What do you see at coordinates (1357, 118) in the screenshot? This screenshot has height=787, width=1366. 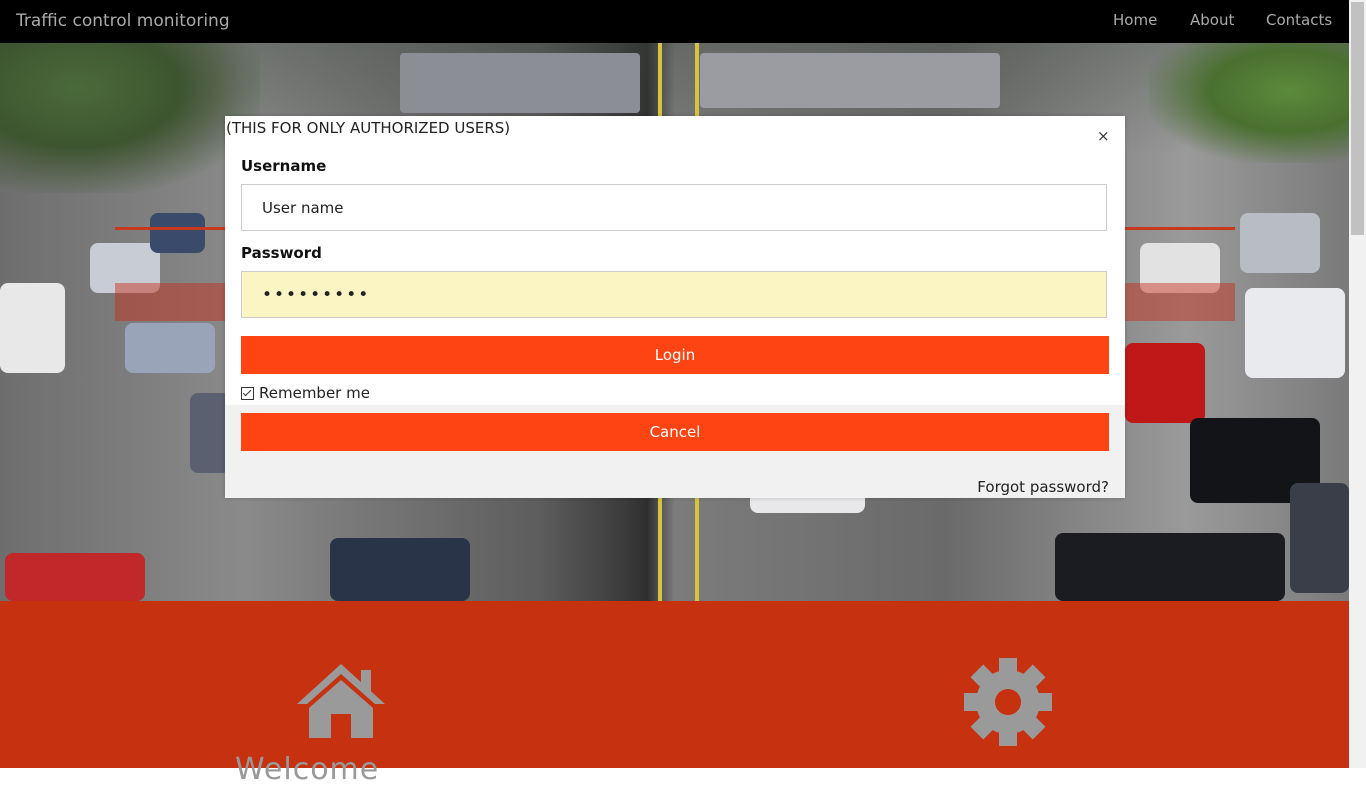 I see `scrollbar-thumb` at bounding box center [1357, 118].